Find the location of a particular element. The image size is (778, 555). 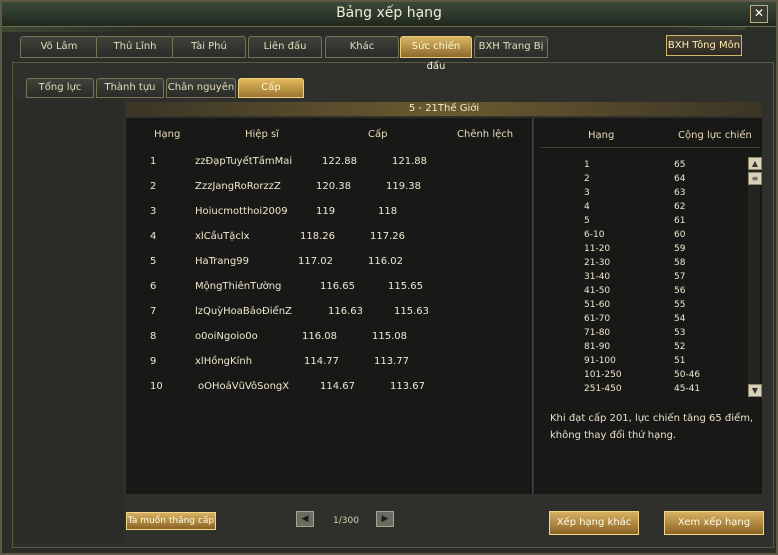

tab-bxh-trang-bi: BXH Trang Bị is located at coordinates (511, 47).